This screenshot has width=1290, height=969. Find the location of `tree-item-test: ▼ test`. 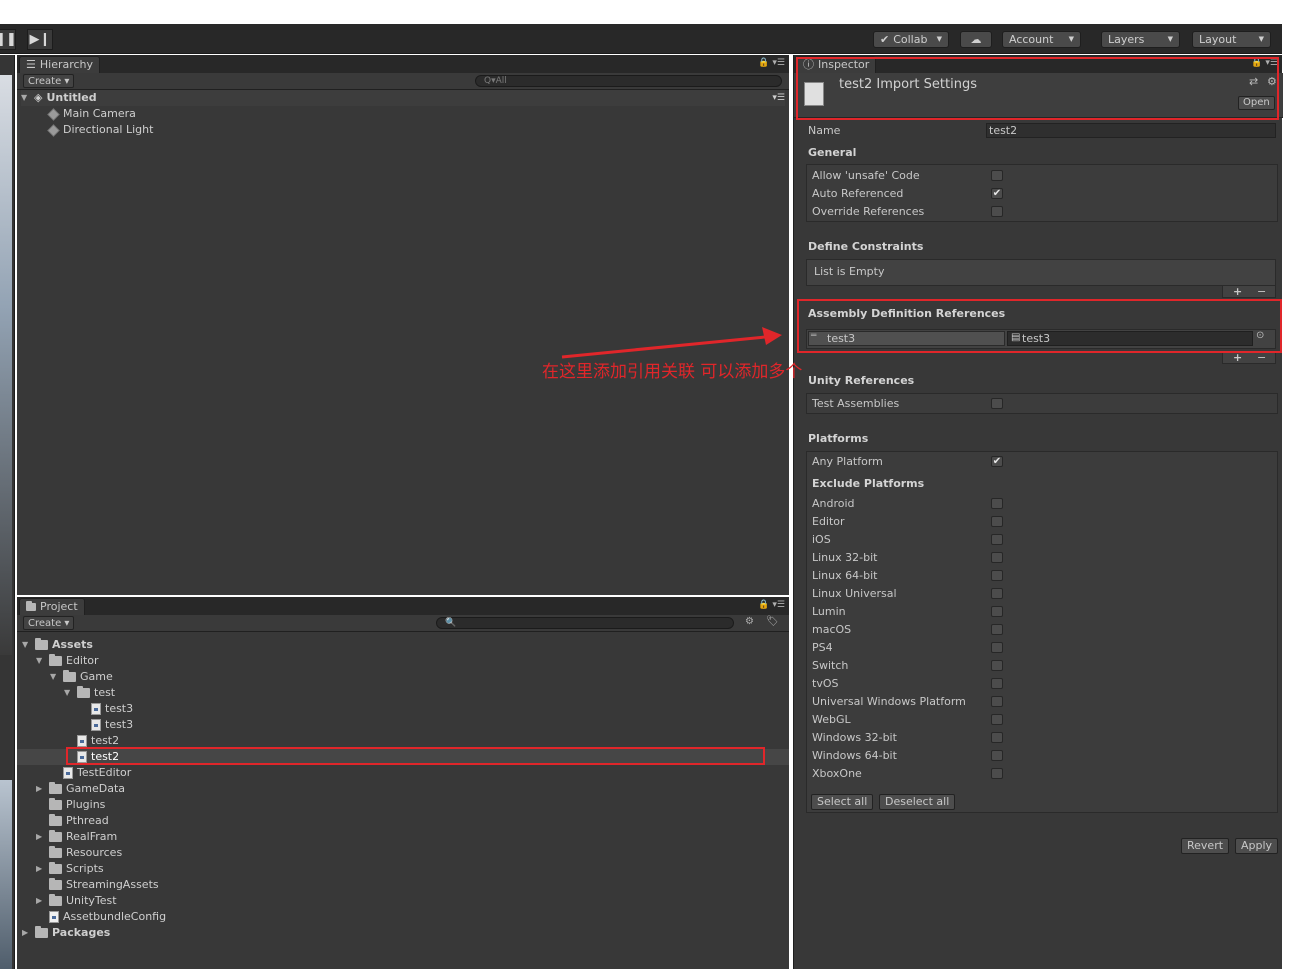

tree-item-test: ▼ test is located at coordinates (89, 693).